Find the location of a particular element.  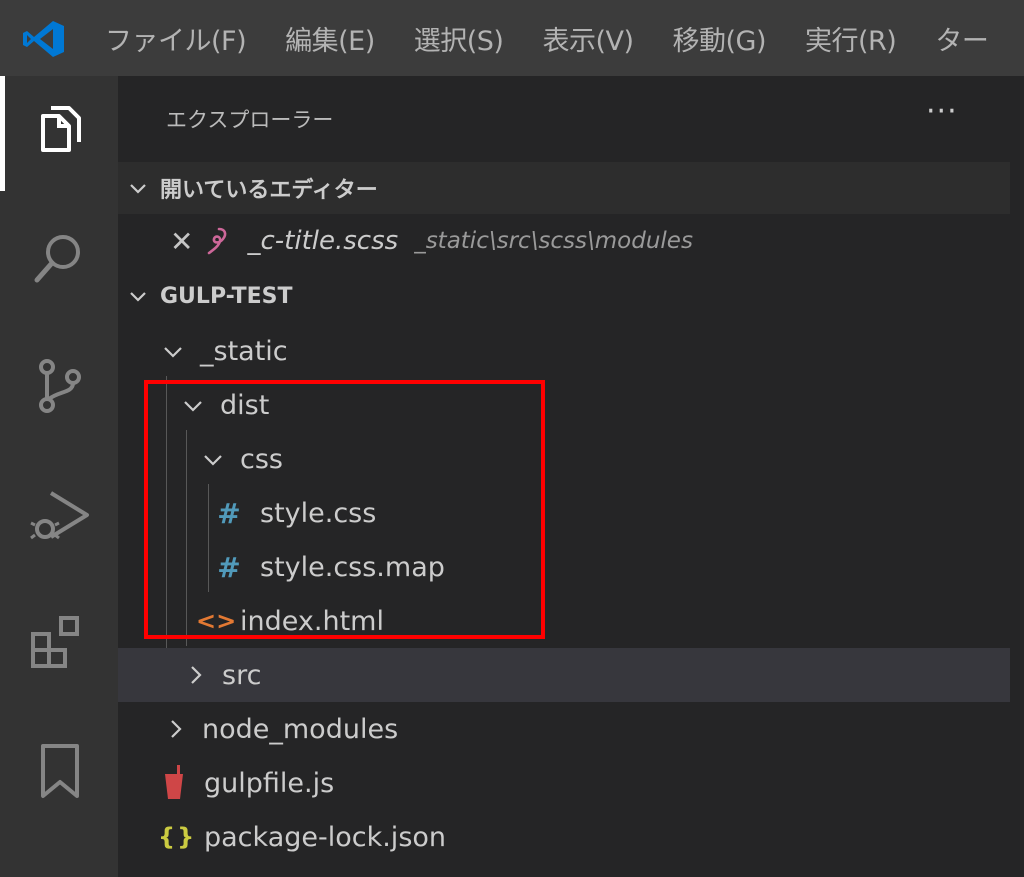

menu-go: 移動(G) is located at coordinates (720, 38).